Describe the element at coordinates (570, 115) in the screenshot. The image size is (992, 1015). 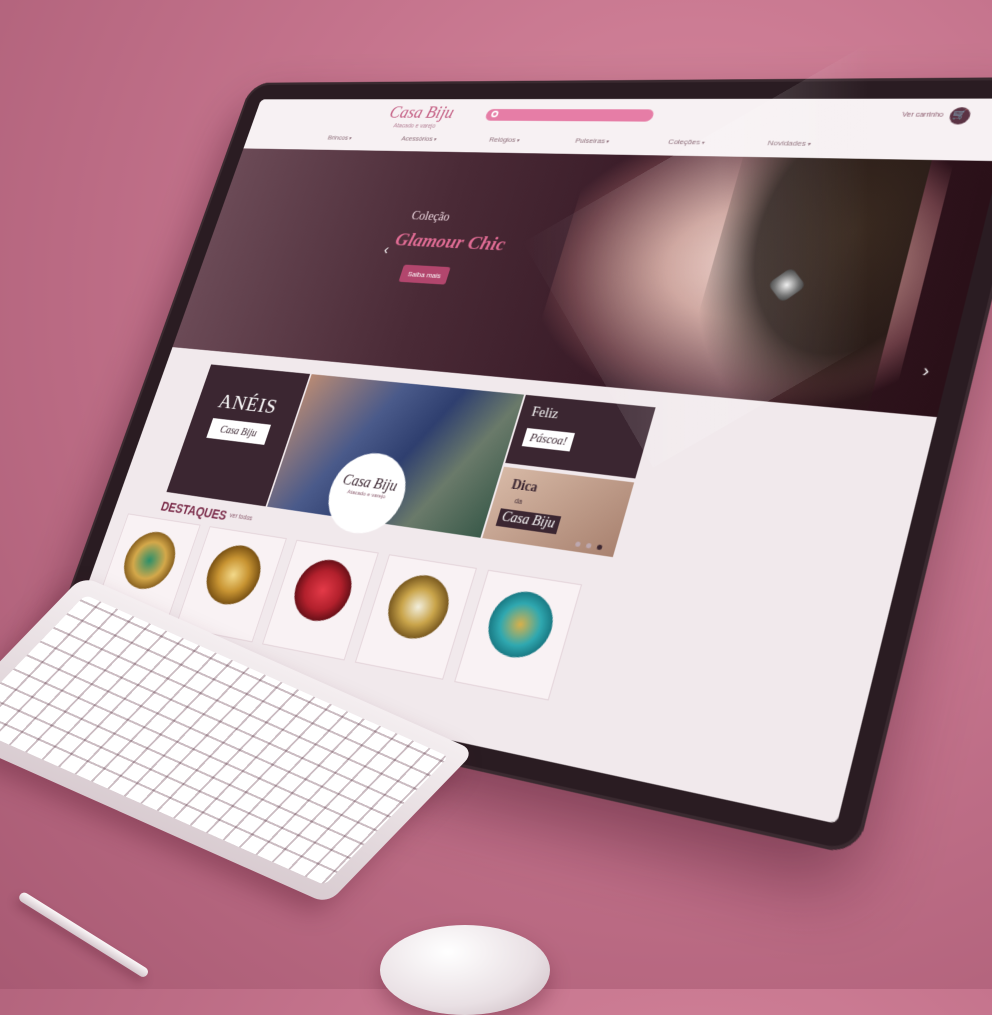
I see `search-input` at that location.